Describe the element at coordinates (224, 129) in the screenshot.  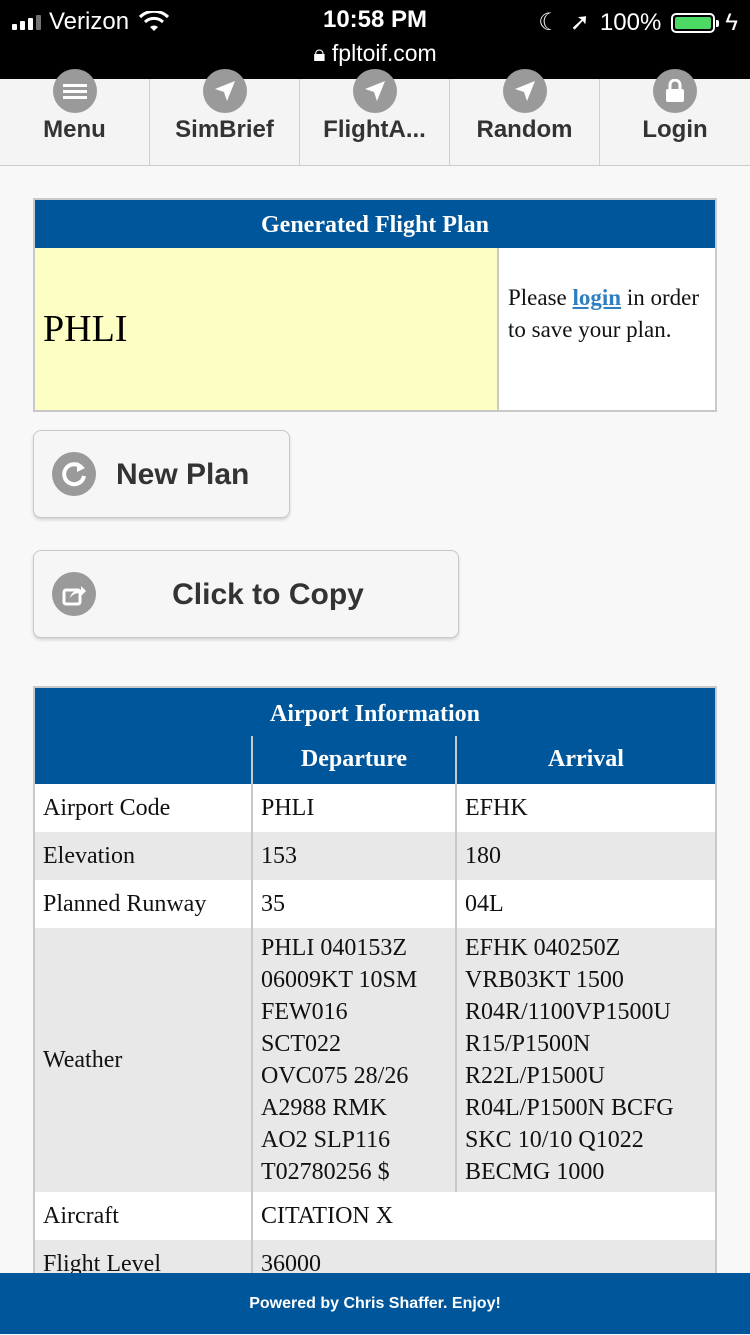
I see `nav-label: SimBrief` at that location.